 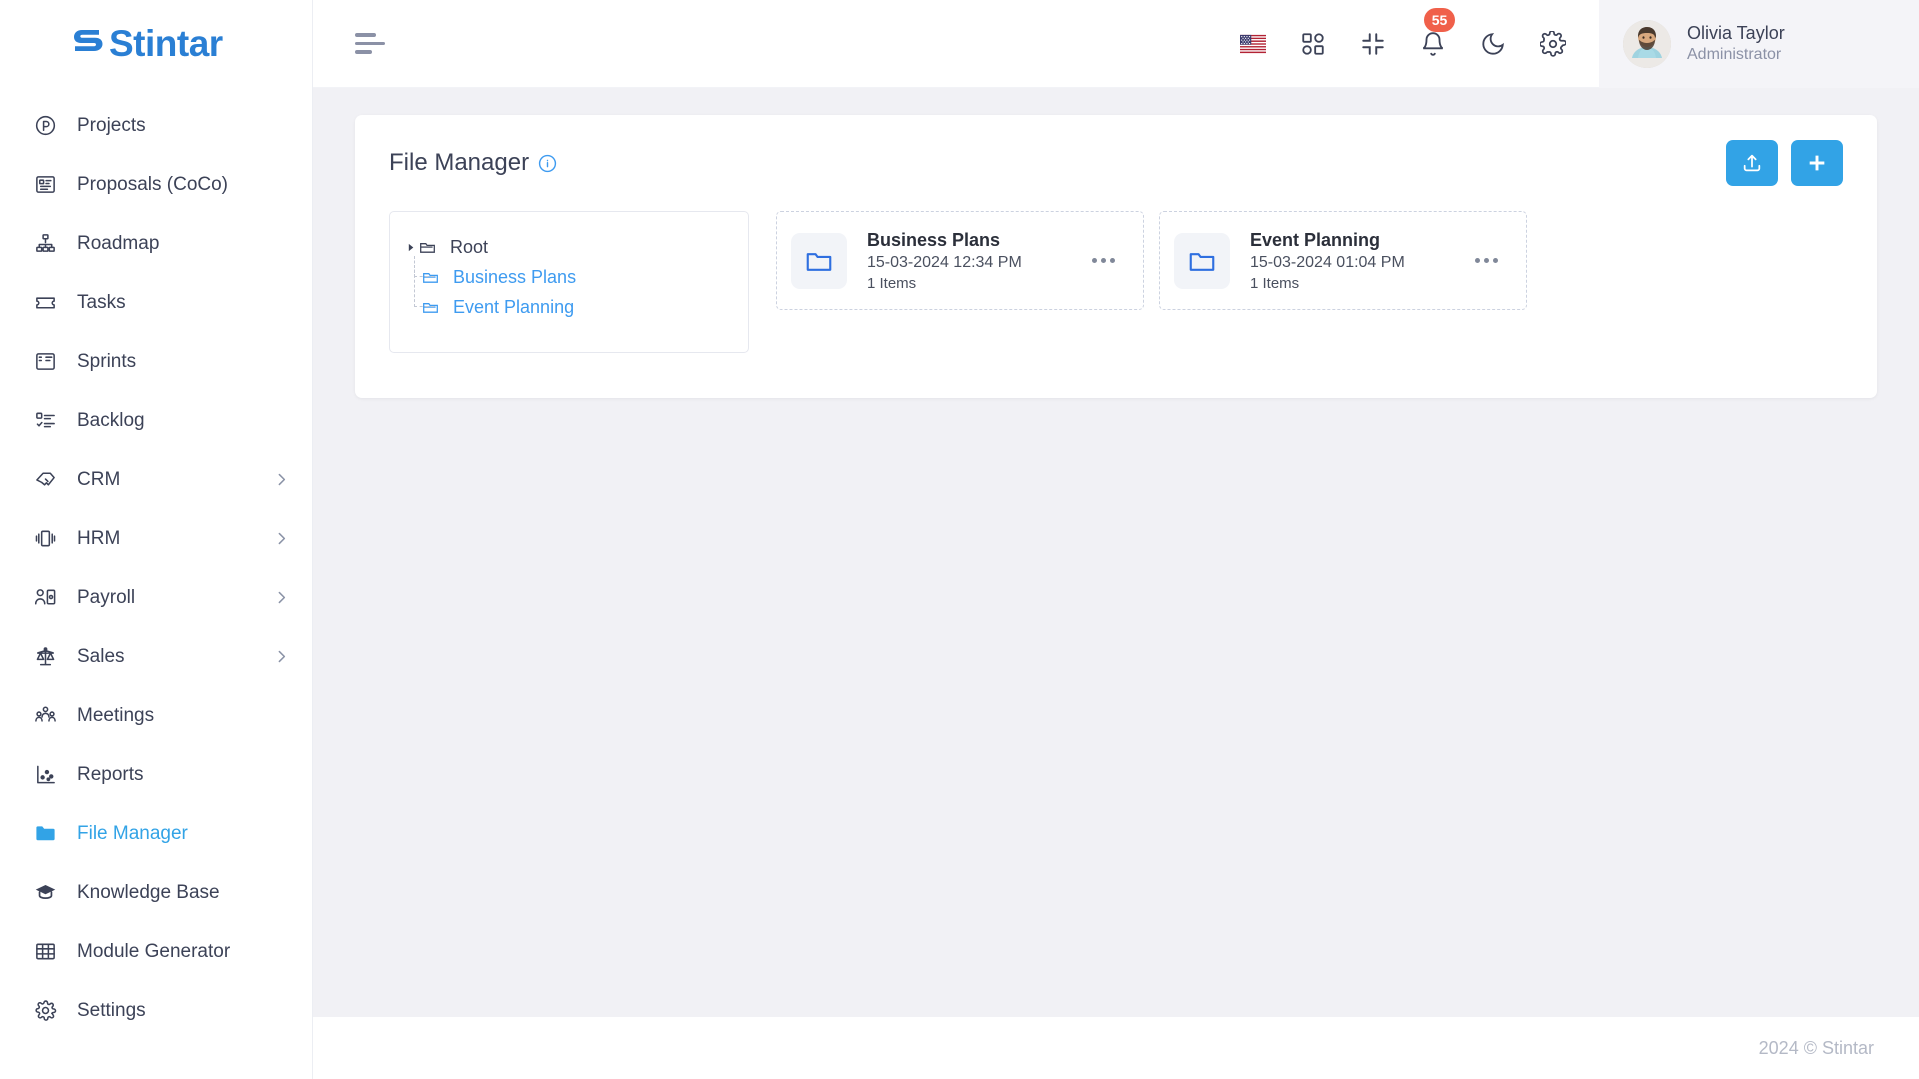 What do you see at coordinates (156, 125) in the screenshot?
I see `sidebar-item-projects: Projects` at bounding box center [156, 125].